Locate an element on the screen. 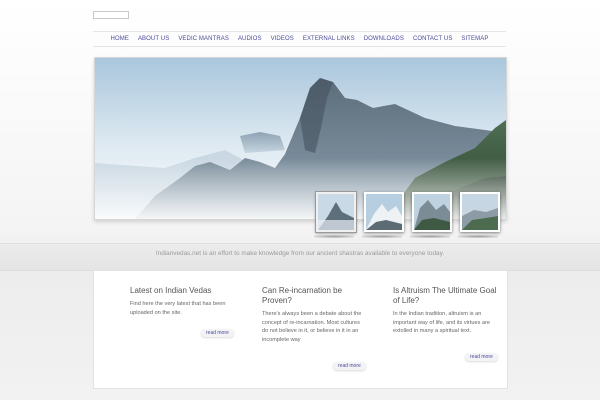 The image size is (600, 400). nav-vedic-mantras: VEDIC MANTRAS is located at coordinates (203, 39).